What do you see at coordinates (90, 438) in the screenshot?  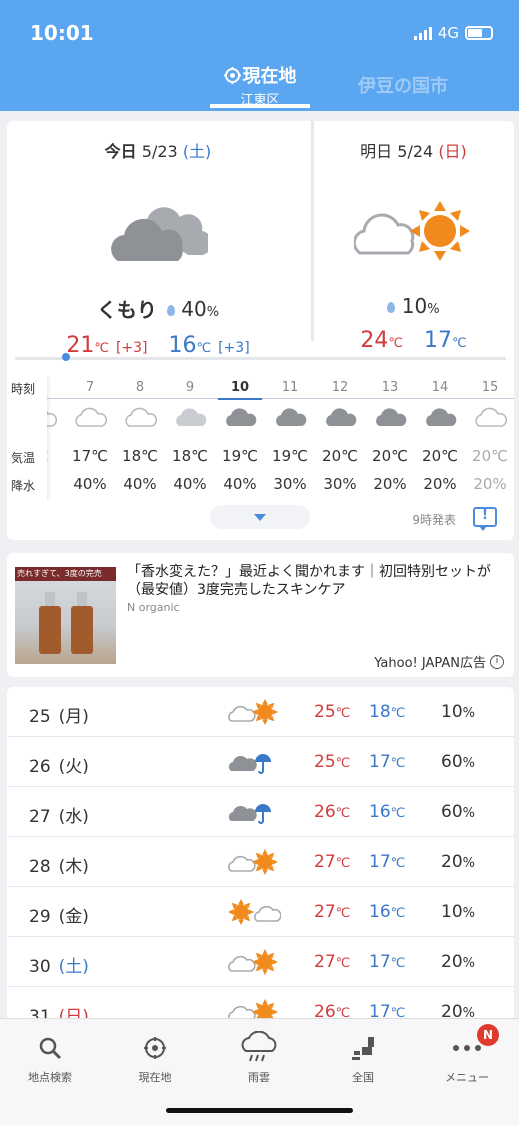 I see `hour-column: 7 17℃ 40%` at bounding box center [90, 438].